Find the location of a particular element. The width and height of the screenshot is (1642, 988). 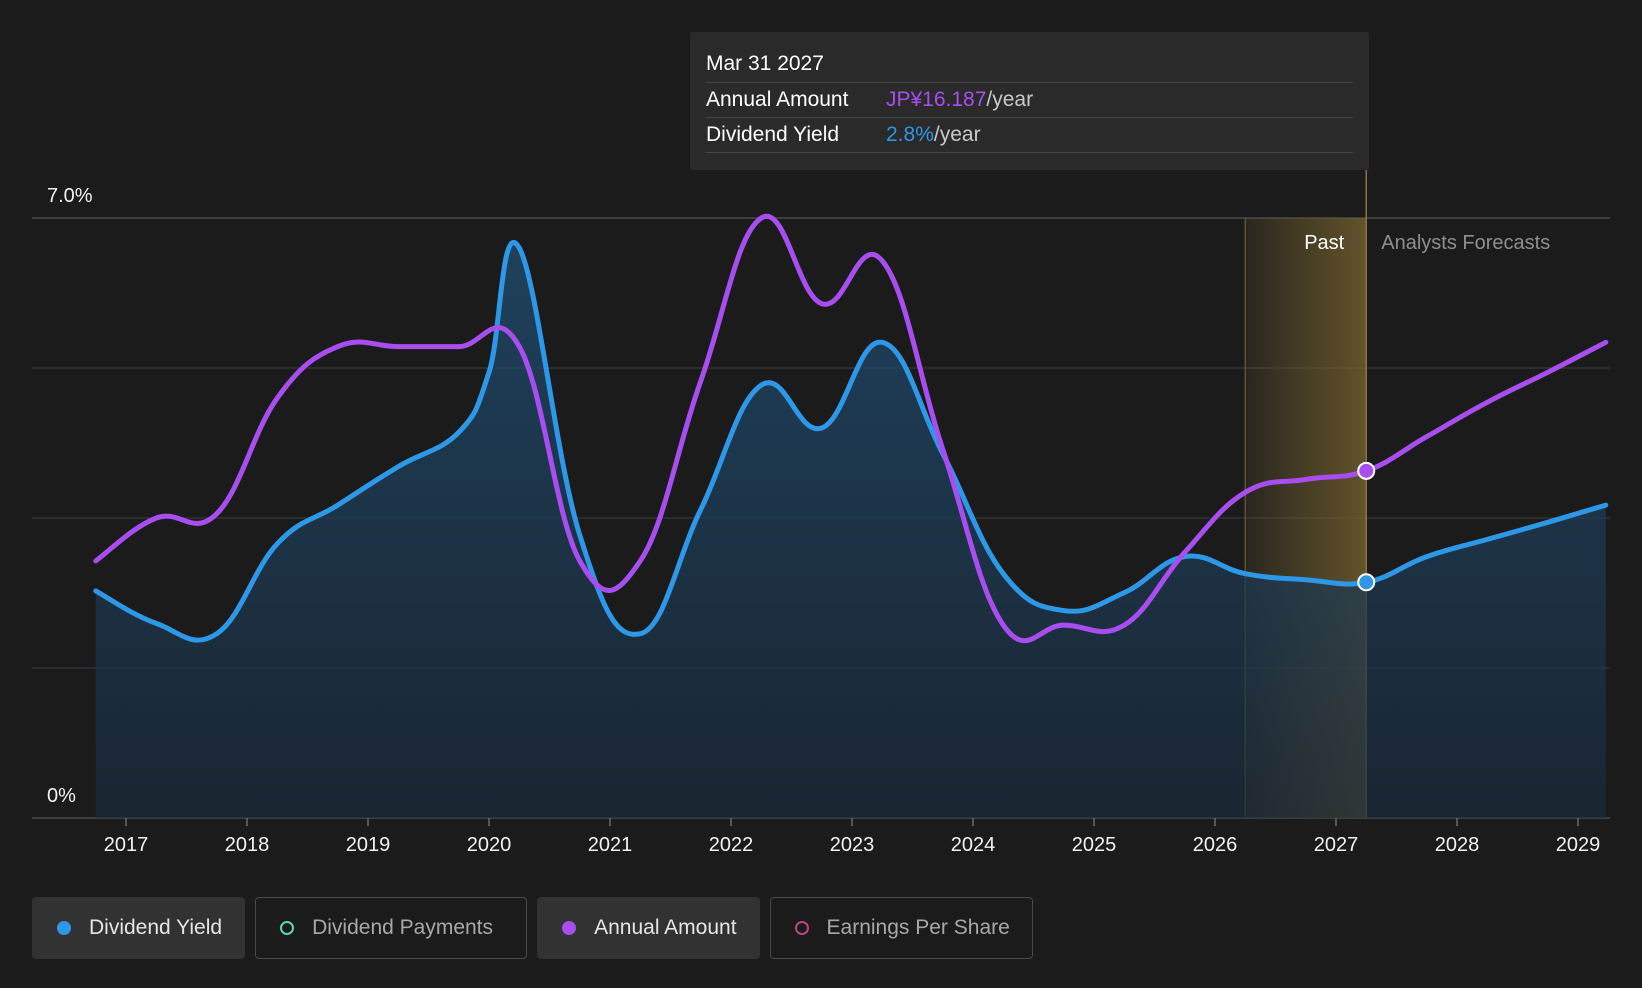

tooltip-label: Annual Amount is located at coordinates (777, 99).